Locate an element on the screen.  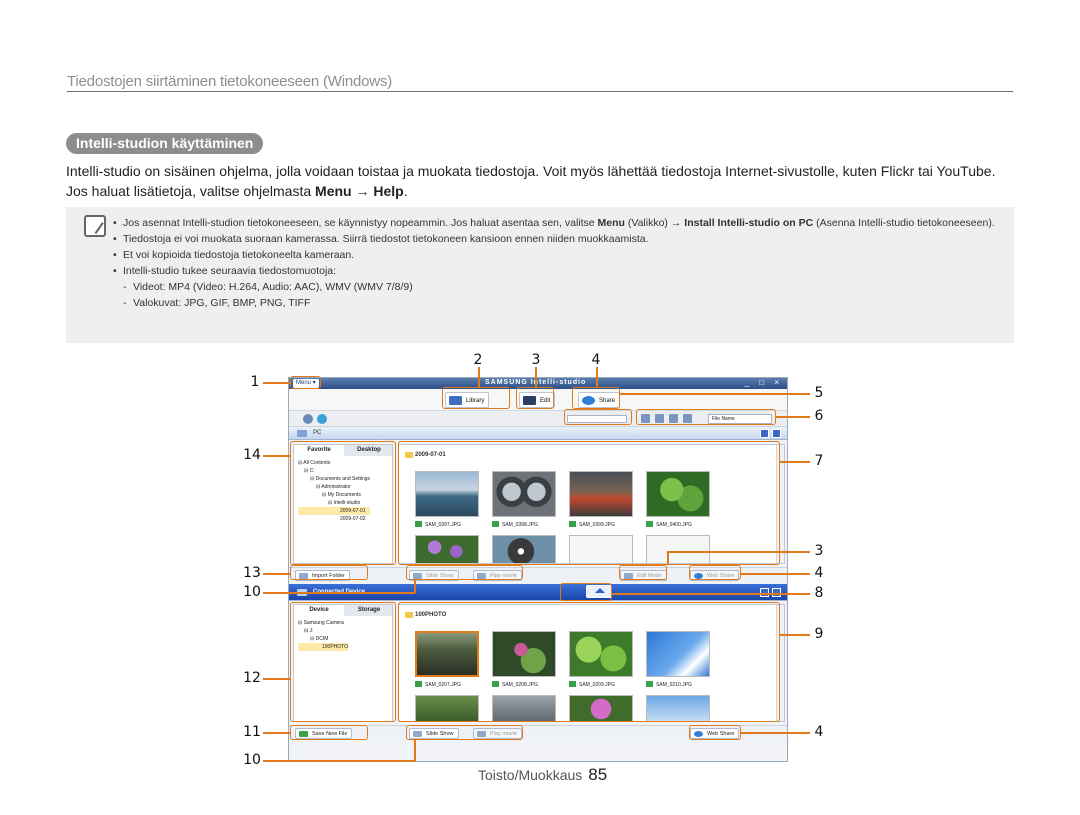
import-highlight is located at coordinates (329, 572).